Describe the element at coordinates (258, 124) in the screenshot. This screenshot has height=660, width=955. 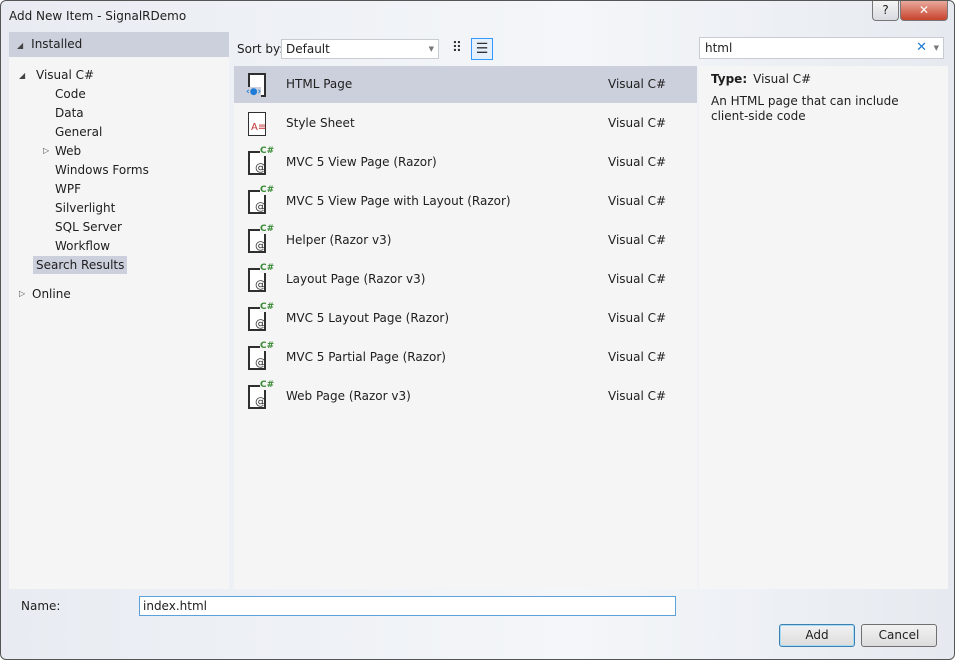
I see `style-sheet-icon: A≡` at that location.